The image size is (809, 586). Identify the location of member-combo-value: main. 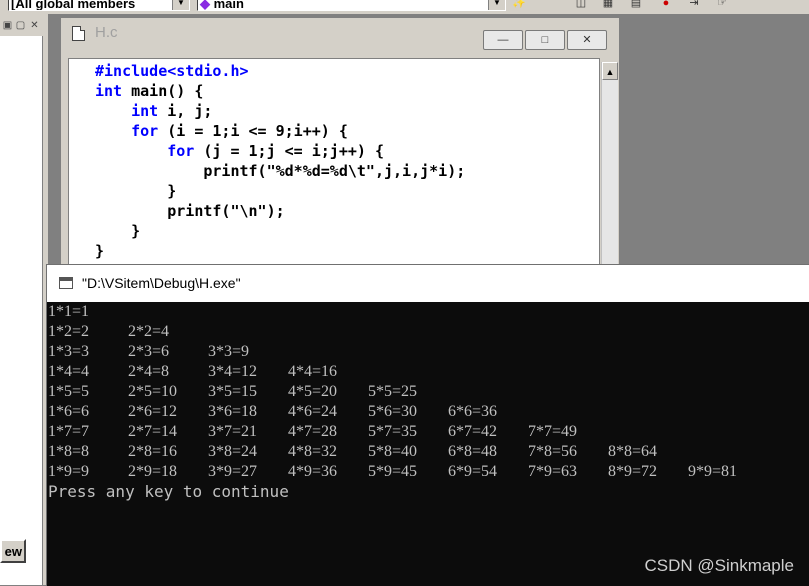
(228, 5).